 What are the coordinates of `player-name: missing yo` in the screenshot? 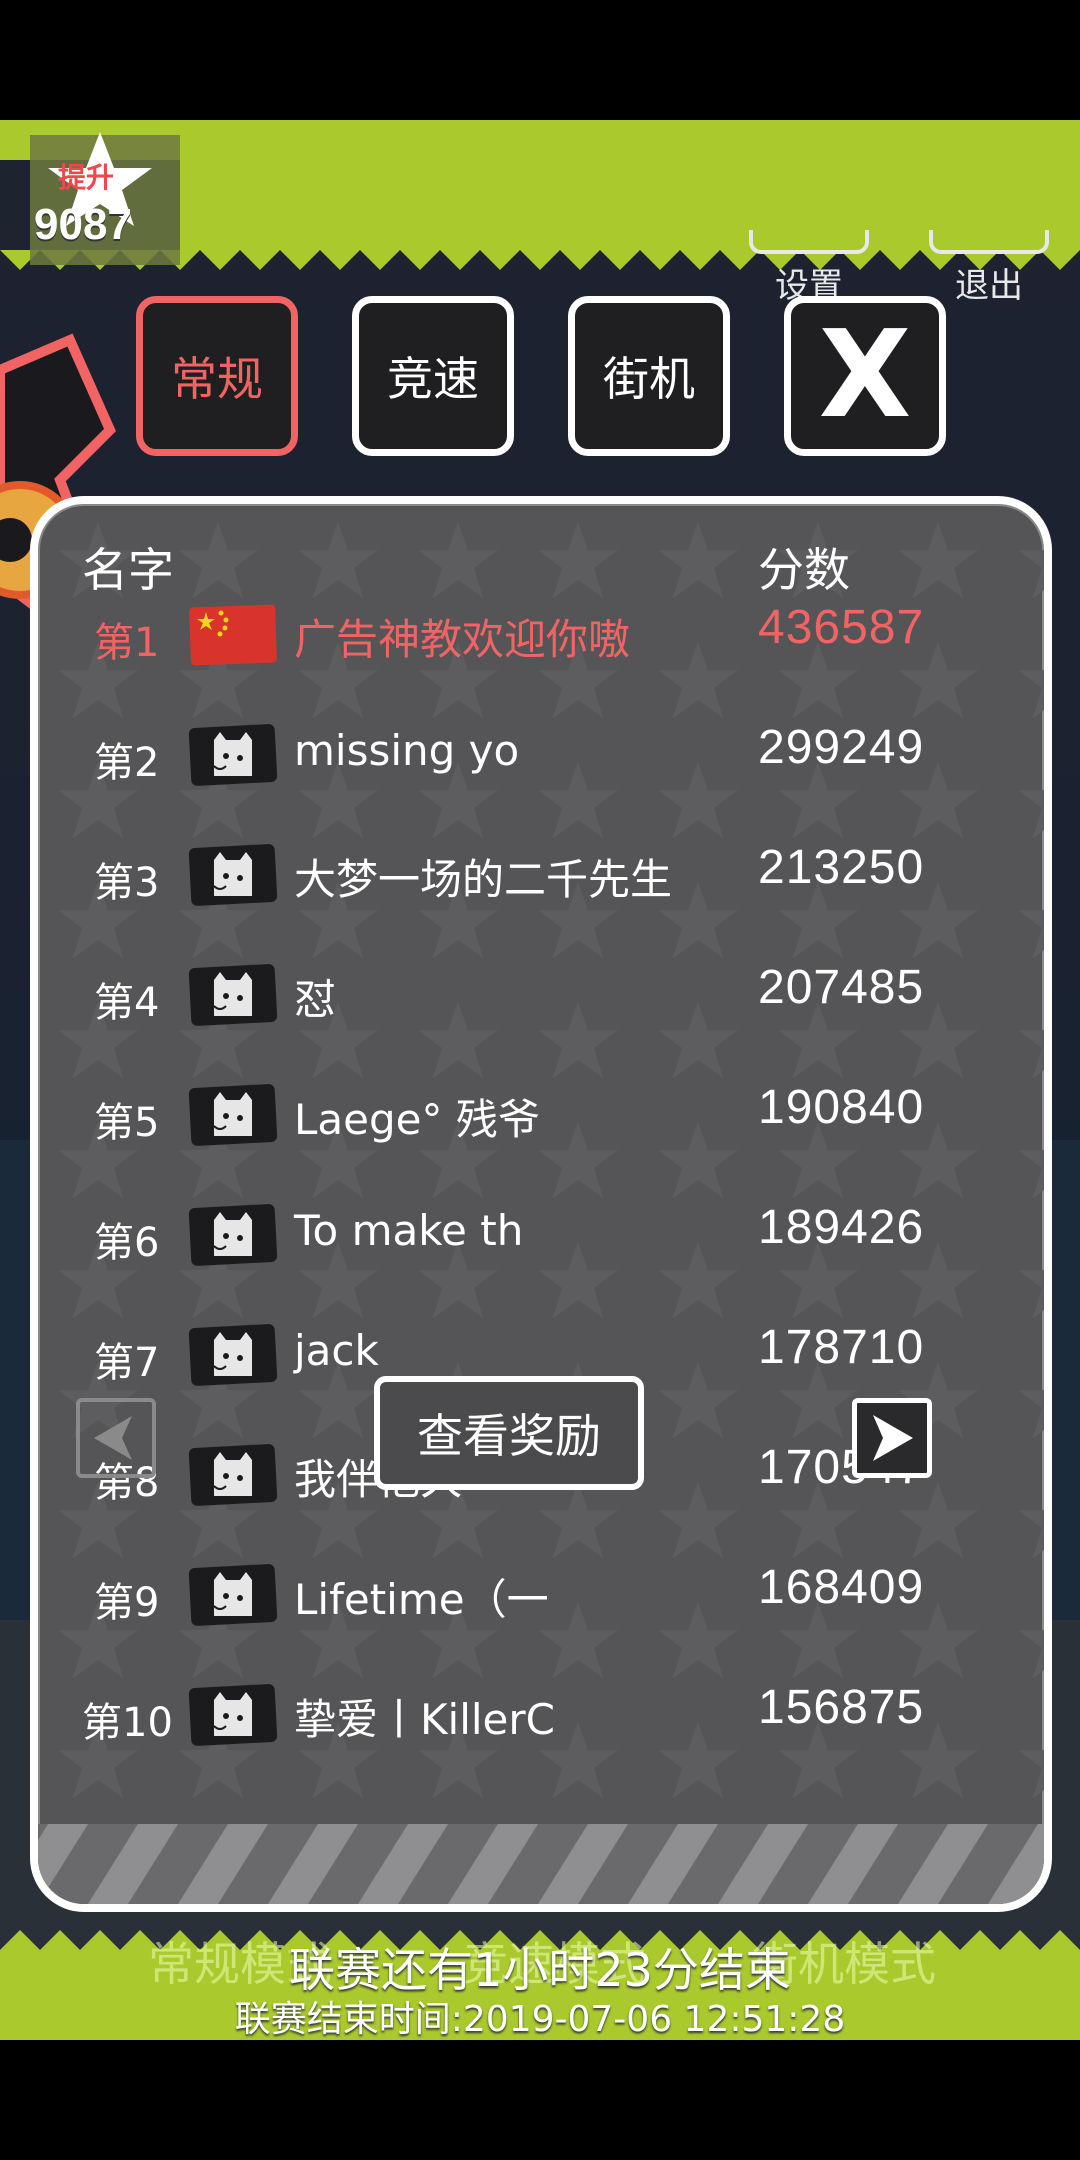 It's located at (407, 750).